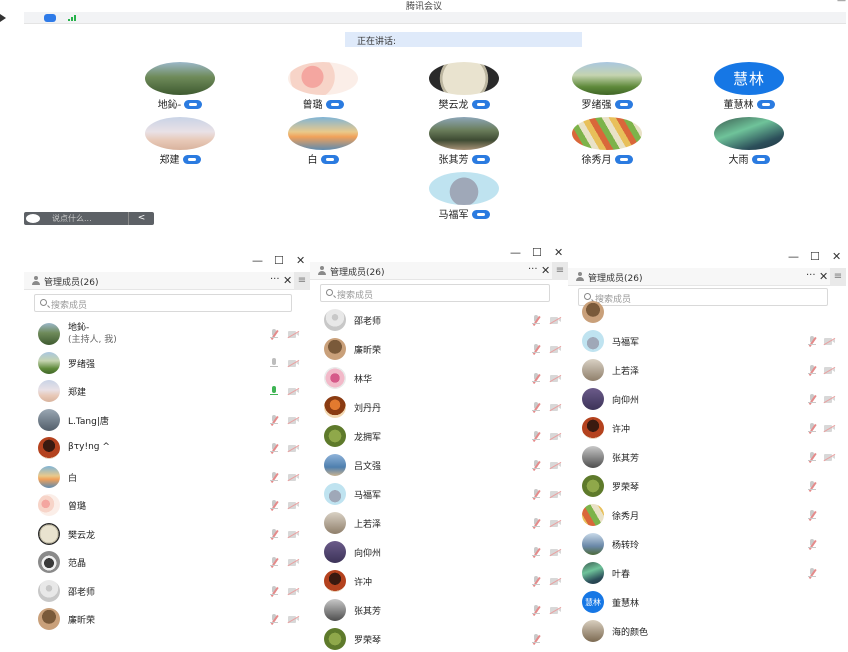 The height and width of the screenshot is (652, 848). What do you see at coordinates (323, 88) in the screenshot?
I see `participant-tile: 曾璐` at bounding box center [323, 88].